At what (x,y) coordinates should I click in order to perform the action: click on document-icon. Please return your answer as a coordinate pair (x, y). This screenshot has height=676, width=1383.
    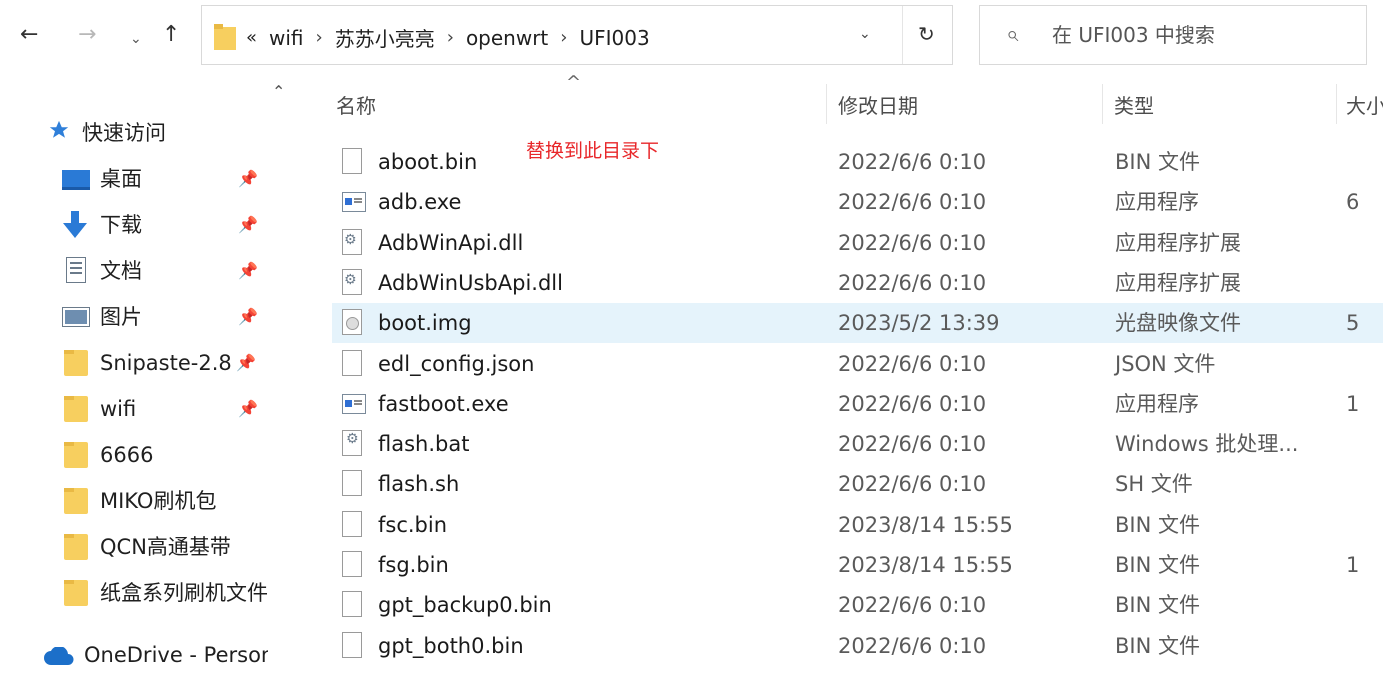
    Looking at the image, I should click on (76, 272).